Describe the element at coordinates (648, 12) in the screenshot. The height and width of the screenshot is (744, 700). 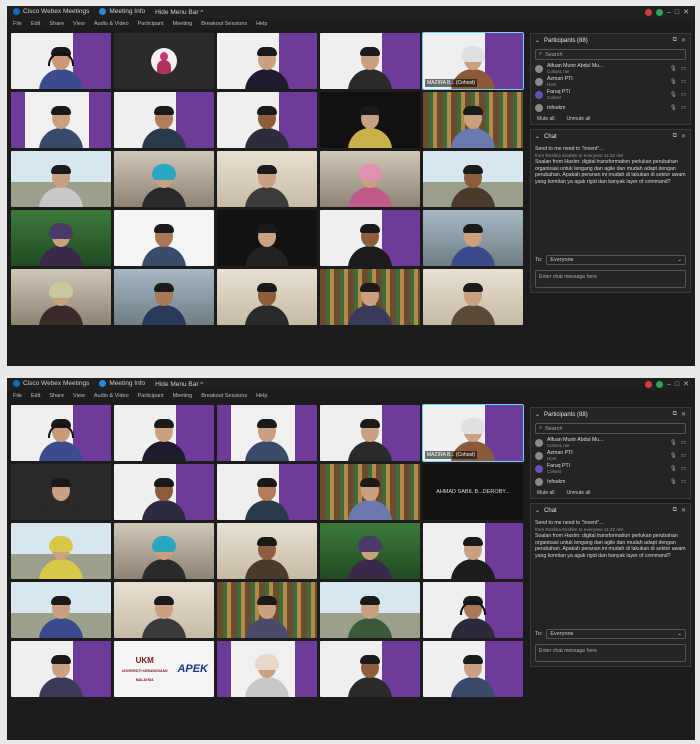
I see `recording-icon` at that location.